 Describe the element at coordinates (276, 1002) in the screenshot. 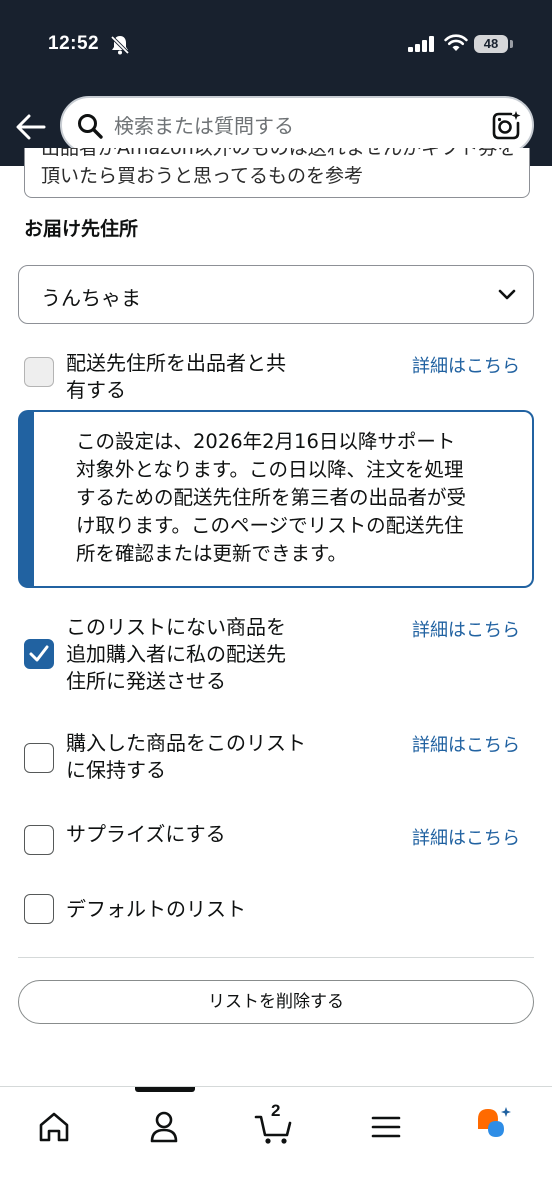

I see `delete-list-button: リストを削除する` at that location.